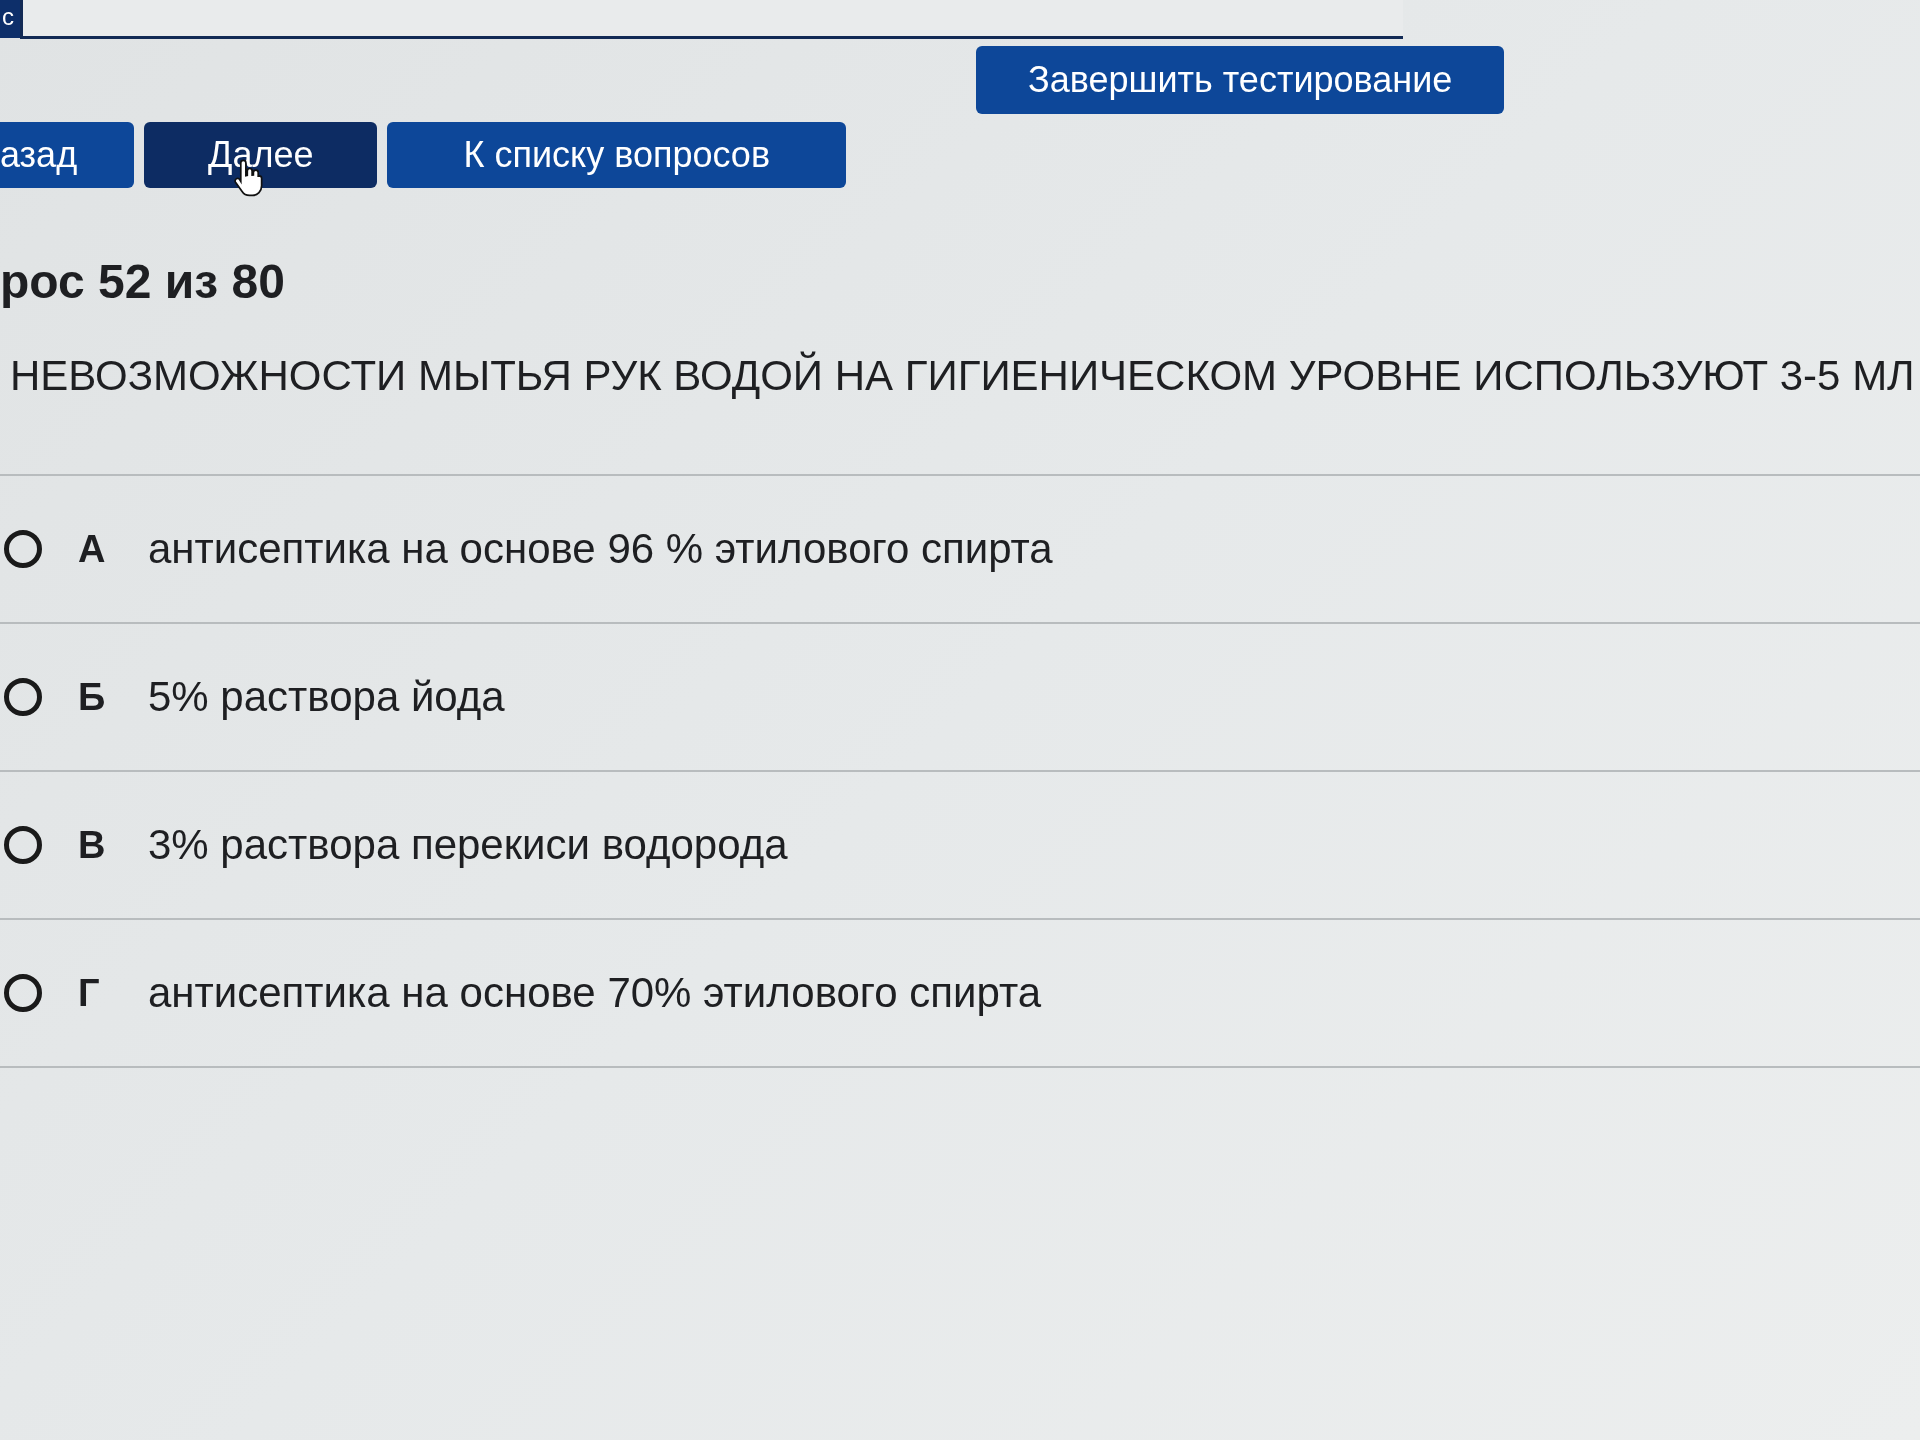 This screenshot has height=1440, width=1920. Describe the element at coordinates (600, 549) in the screenshot. I see `option-text: антисептика на основе 96 % этилового спирта` at that location.